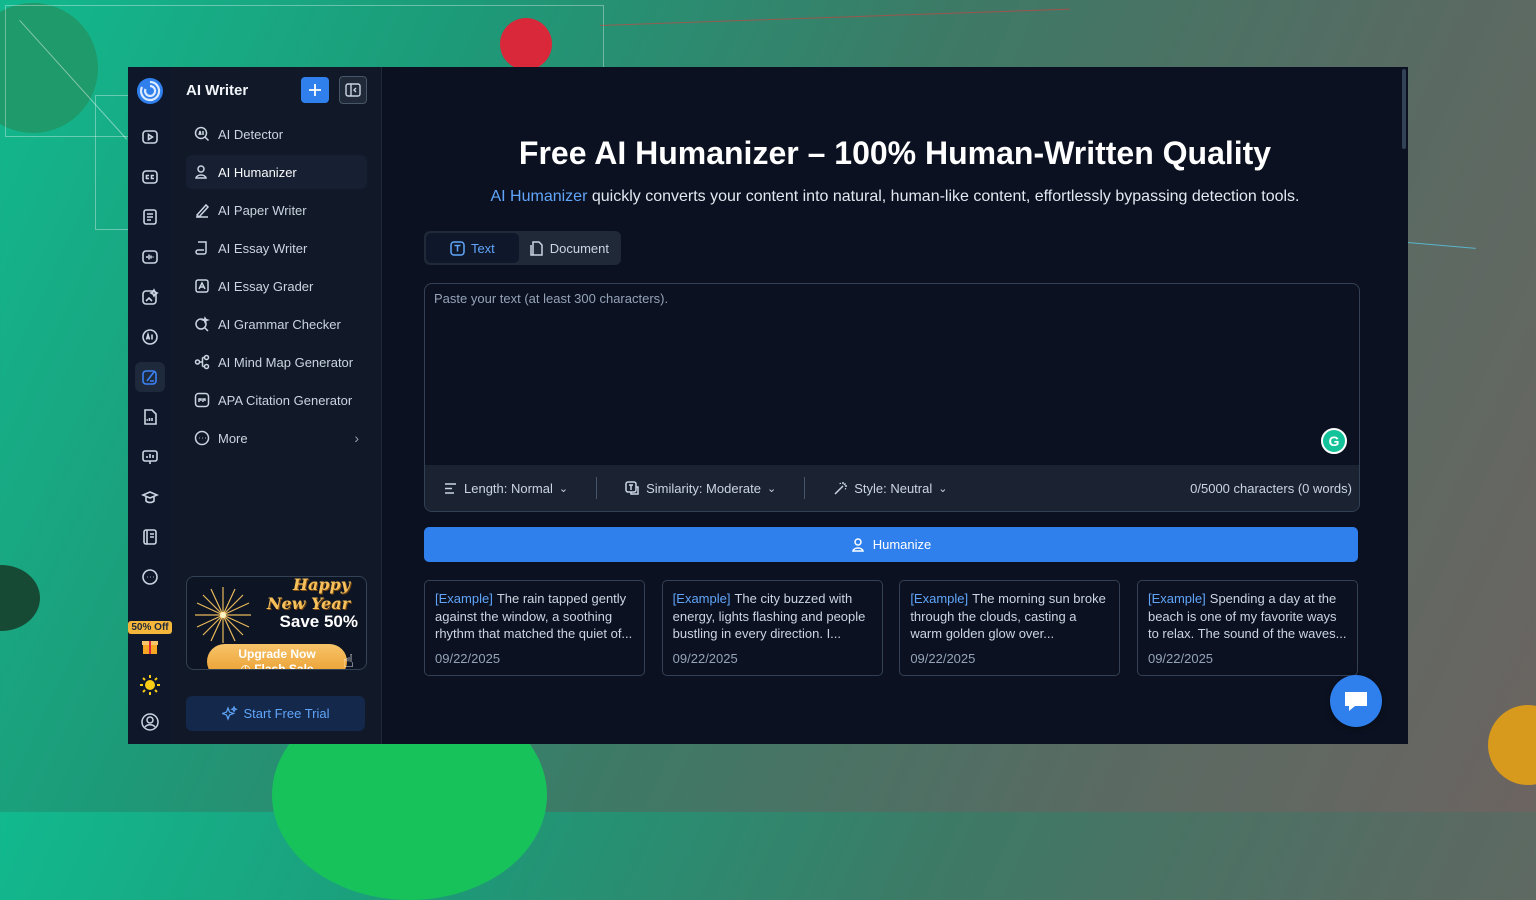 The height and width of the screenshot is (900, 1536). Describe the element at coordinates (112, 162) in the screenshot. I see `bg-frame` at that location.